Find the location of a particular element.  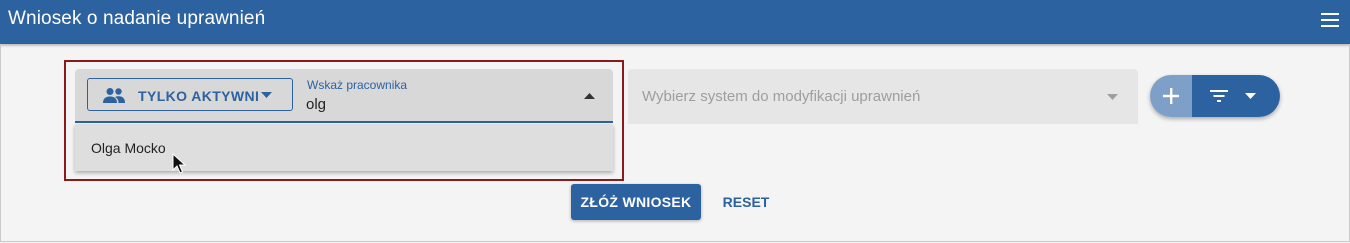

employee-suggestions-dropdown: Olga Mocko is located at coordinates (344, 147).